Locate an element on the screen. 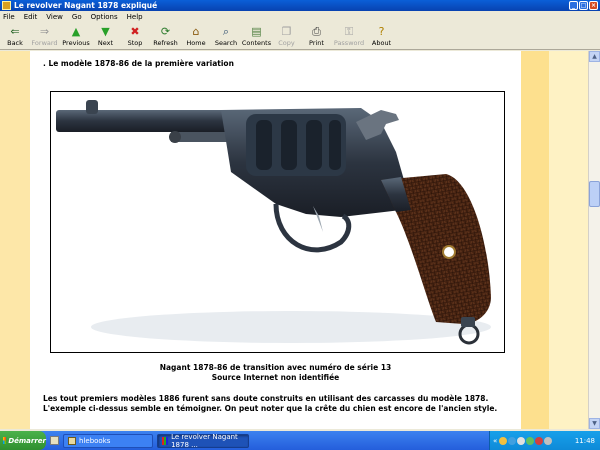 The image size is (600, 450). window-title: Le revolver Nagant 1878 expliqué is located at coordinates (86, 5).